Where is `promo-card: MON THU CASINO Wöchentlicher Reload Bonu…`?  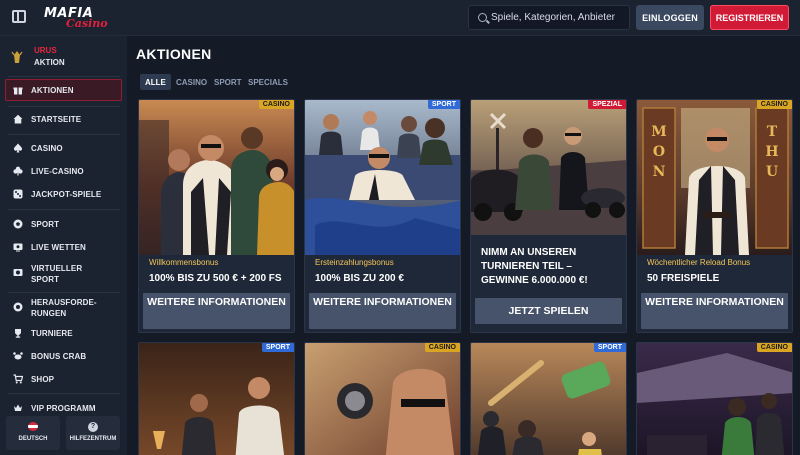
promo-card: MON THU CASINO Wöchentlicher Reload Bonu… is located at coordinates (714, 216).